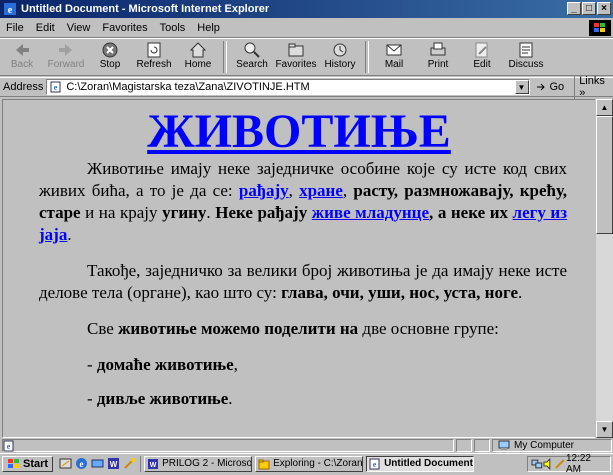  Describe the element at coordinates (569, 464) in the screenshot. I see `system-tray: 12:22 AM` at that location.